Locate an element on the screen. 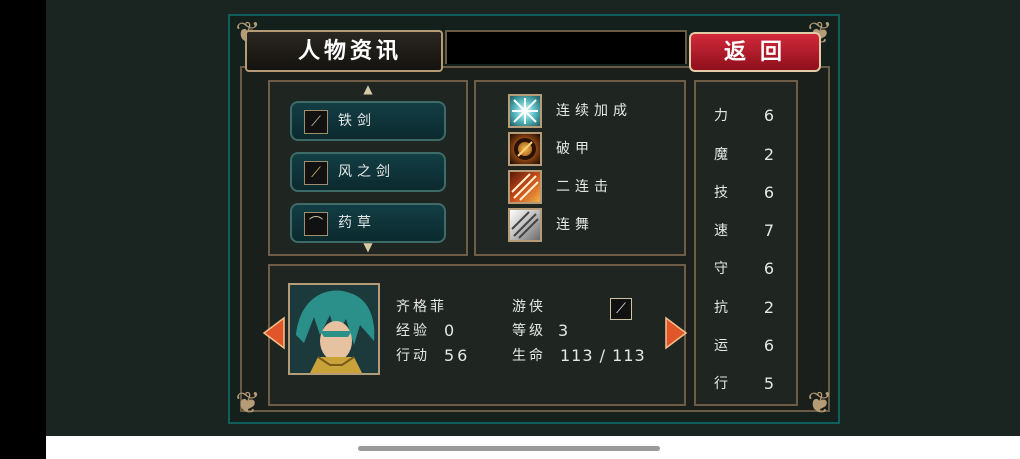 The image size is (1020, 459). action-label: 行动 is located at coordinates (413, 356).